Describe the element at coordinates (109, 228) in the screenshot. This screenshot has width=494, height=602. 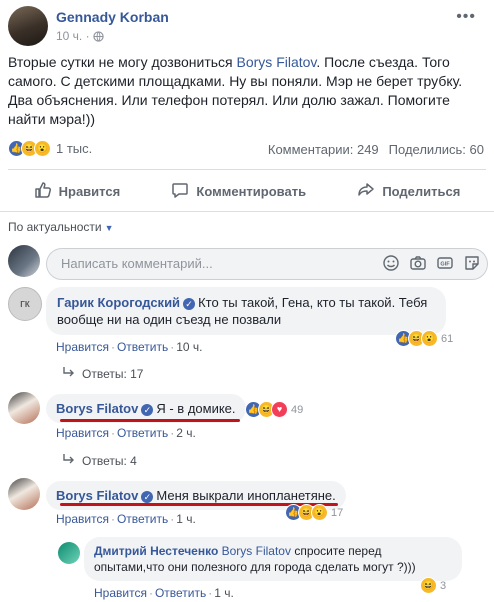
I see `caret-down-icon: ▼` at that location.